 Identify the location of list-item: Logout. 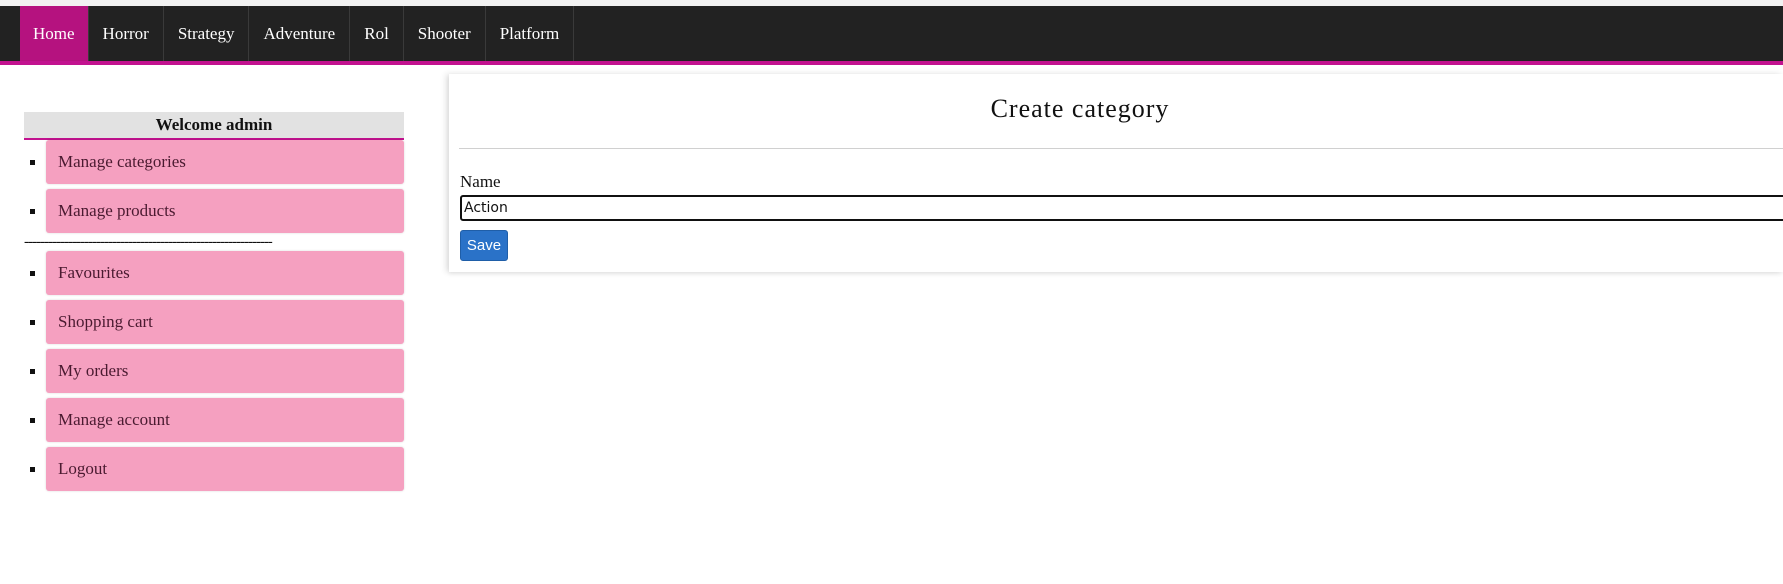
(217, 469).